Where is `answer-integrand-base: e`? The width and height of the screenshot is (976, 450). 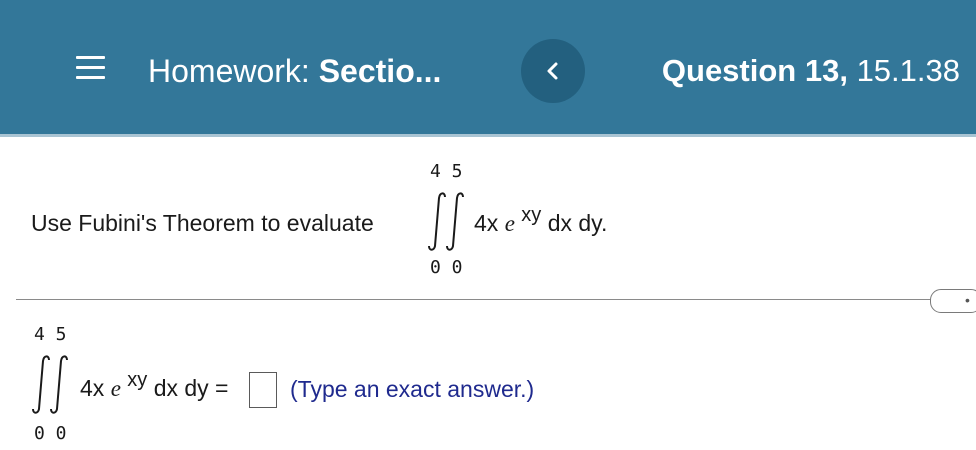
answer-integrand-base: e is located at coordinates (115, 388).